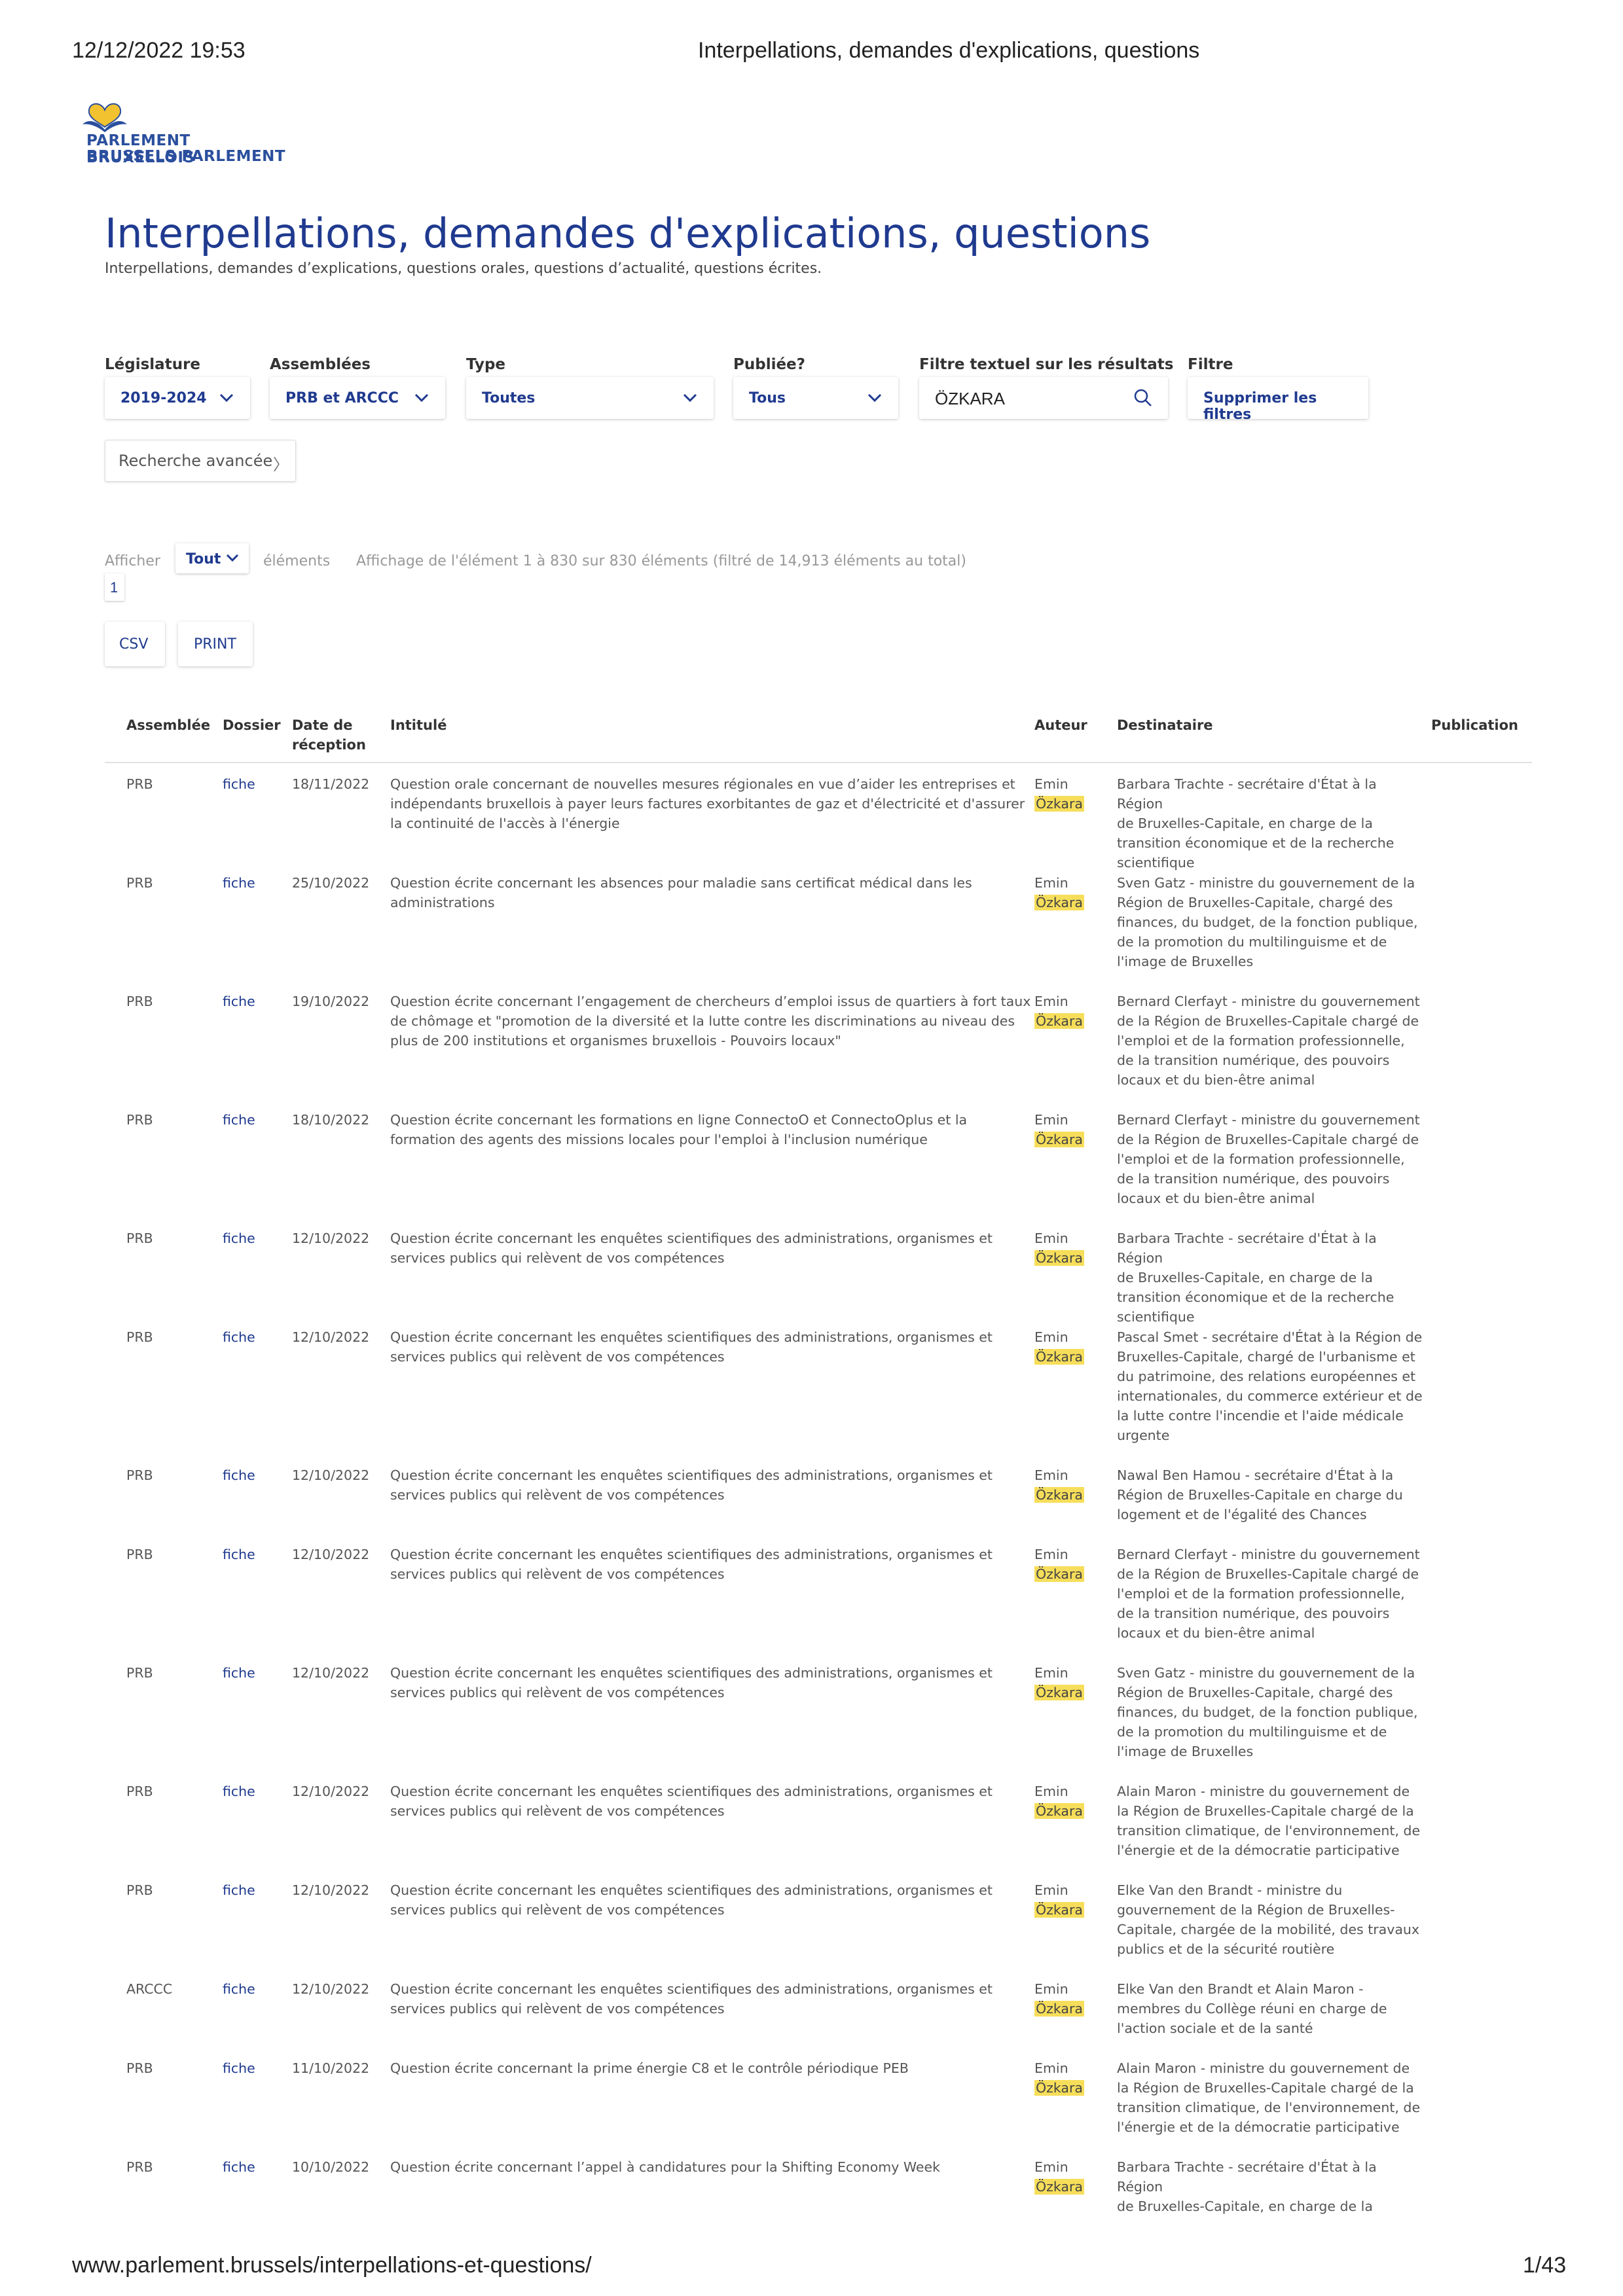 Image resolution: width=1623 pixels, height=2296 pixels. I want to click on advanced-search-button: Recherche avancée 〉, so click(200, 461).